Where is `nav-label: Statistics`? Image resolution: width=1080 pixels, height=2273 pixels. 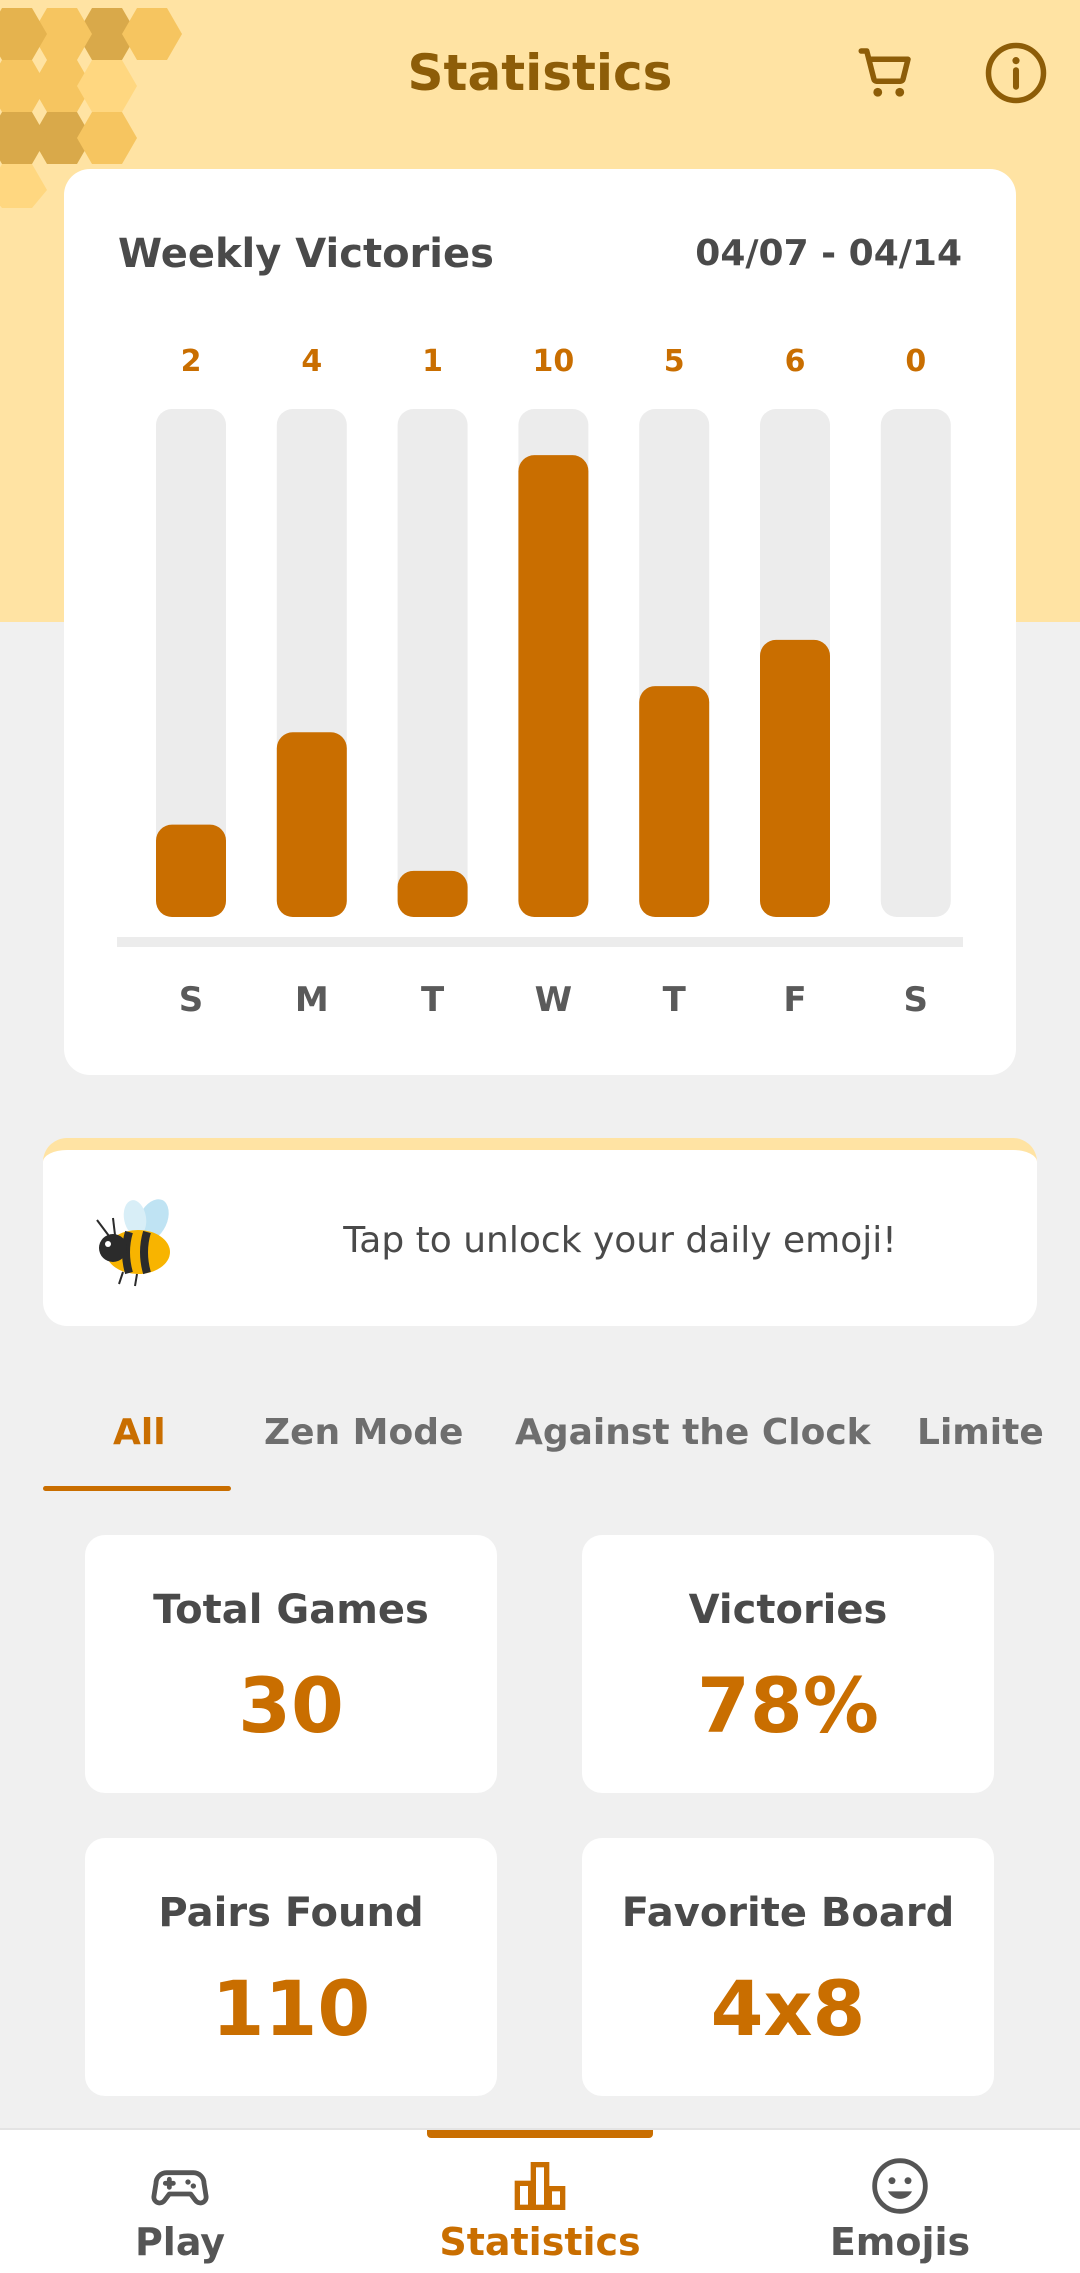
nav-label: Statistics is located at coordinates (540, 2242).